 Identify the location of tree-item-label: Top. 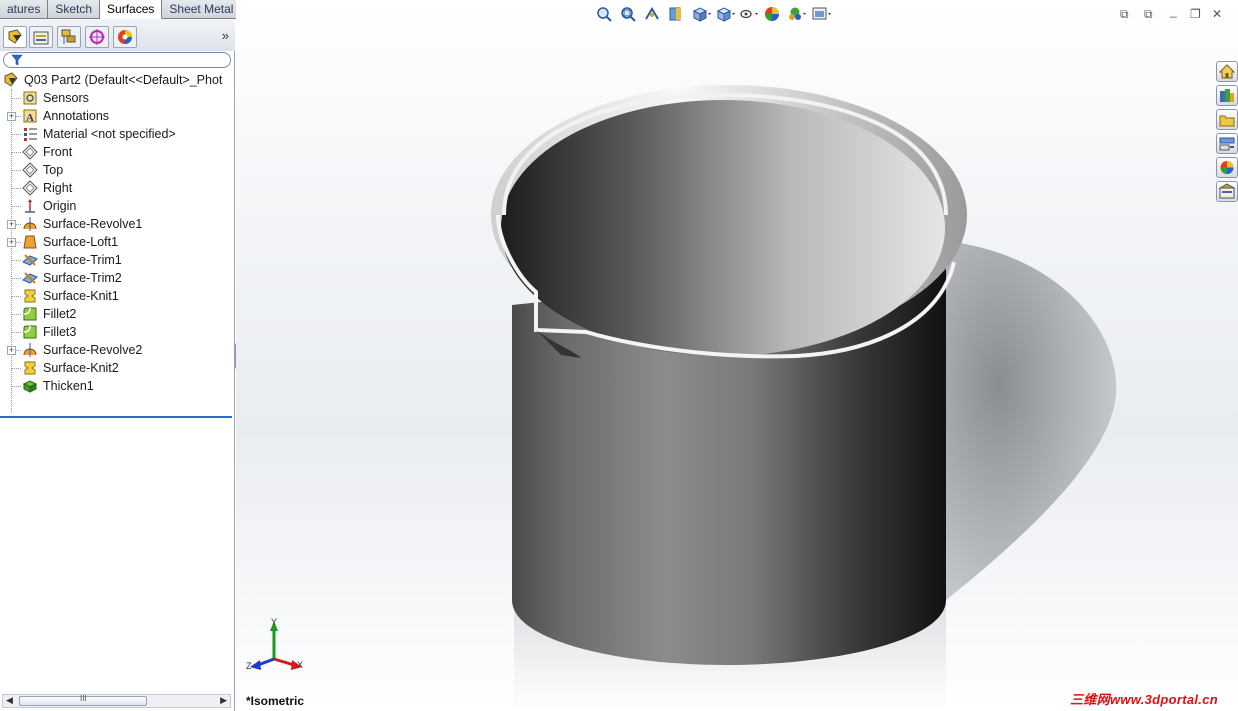
(53, 170).